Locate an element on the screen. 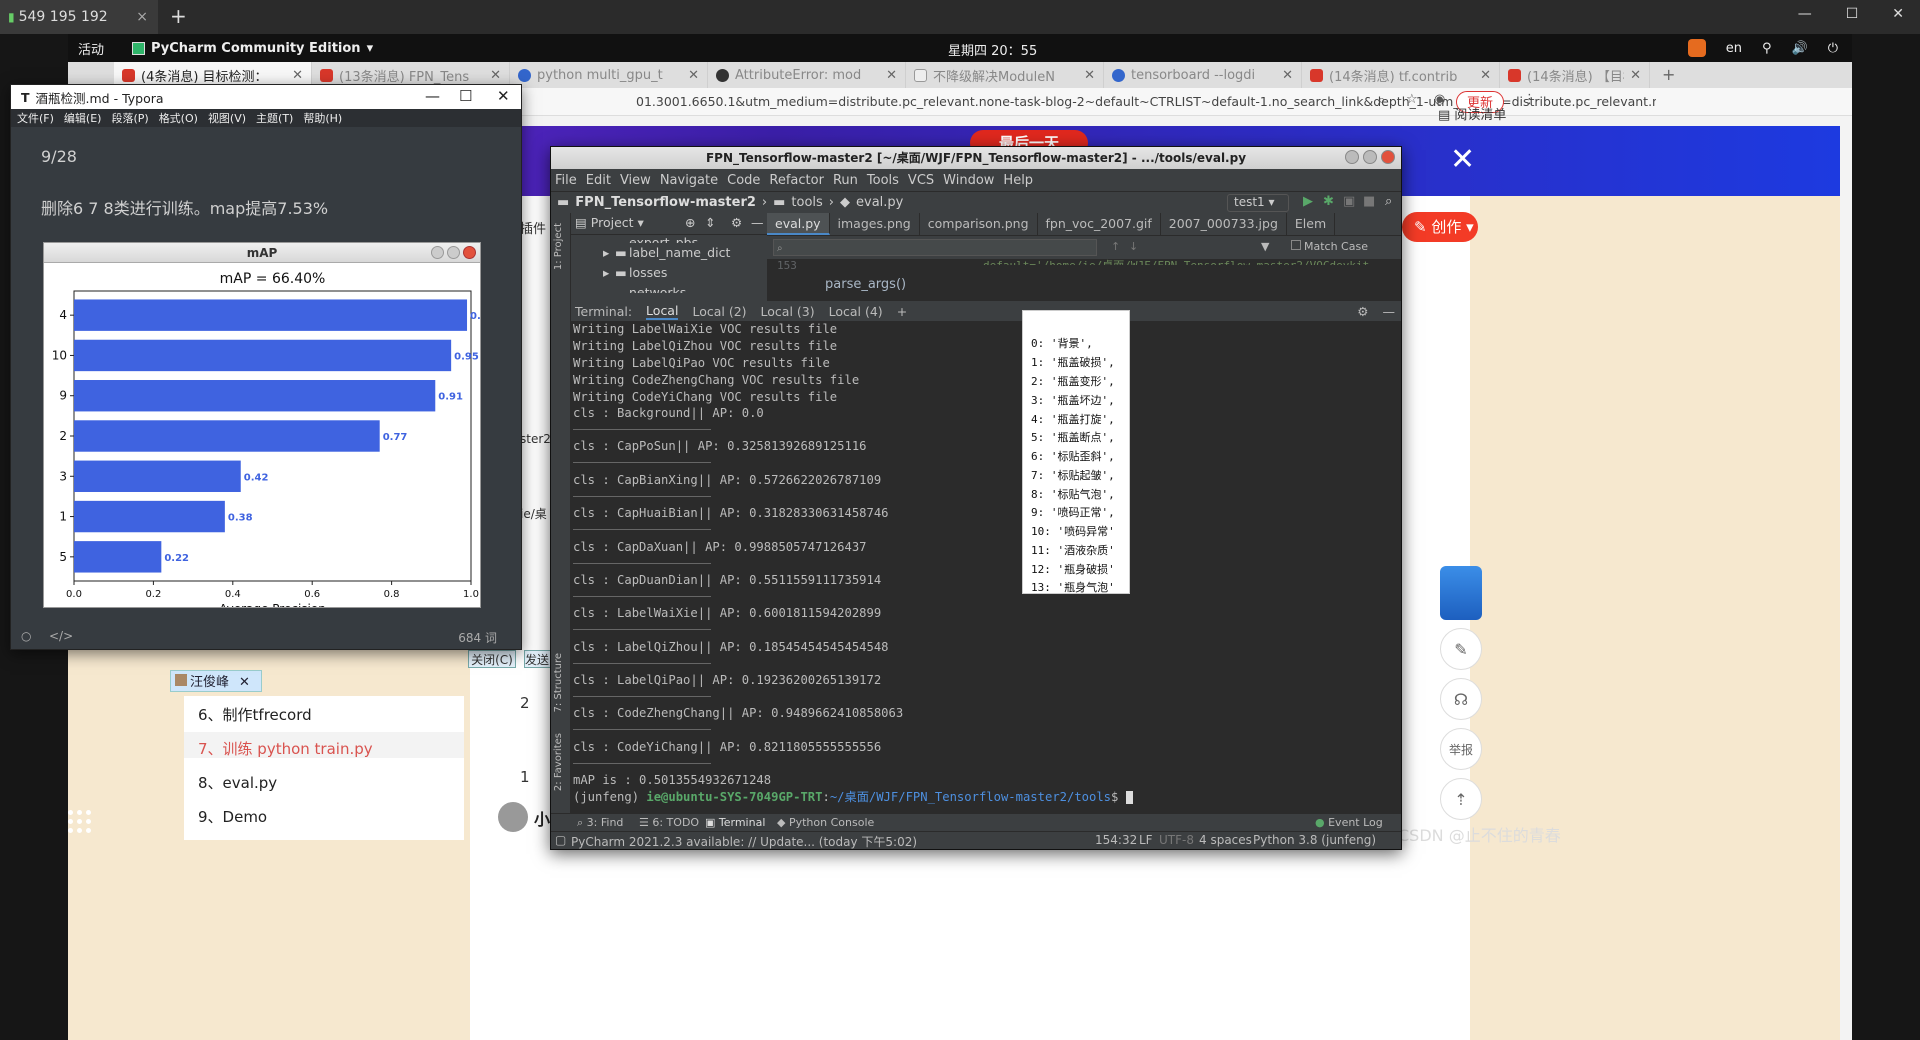 Image resolution: width=1920 pixels, height=1040 pixels. browser-tab: 不降级解决ModuleN ✕ is located at coordinates (1005, 75).